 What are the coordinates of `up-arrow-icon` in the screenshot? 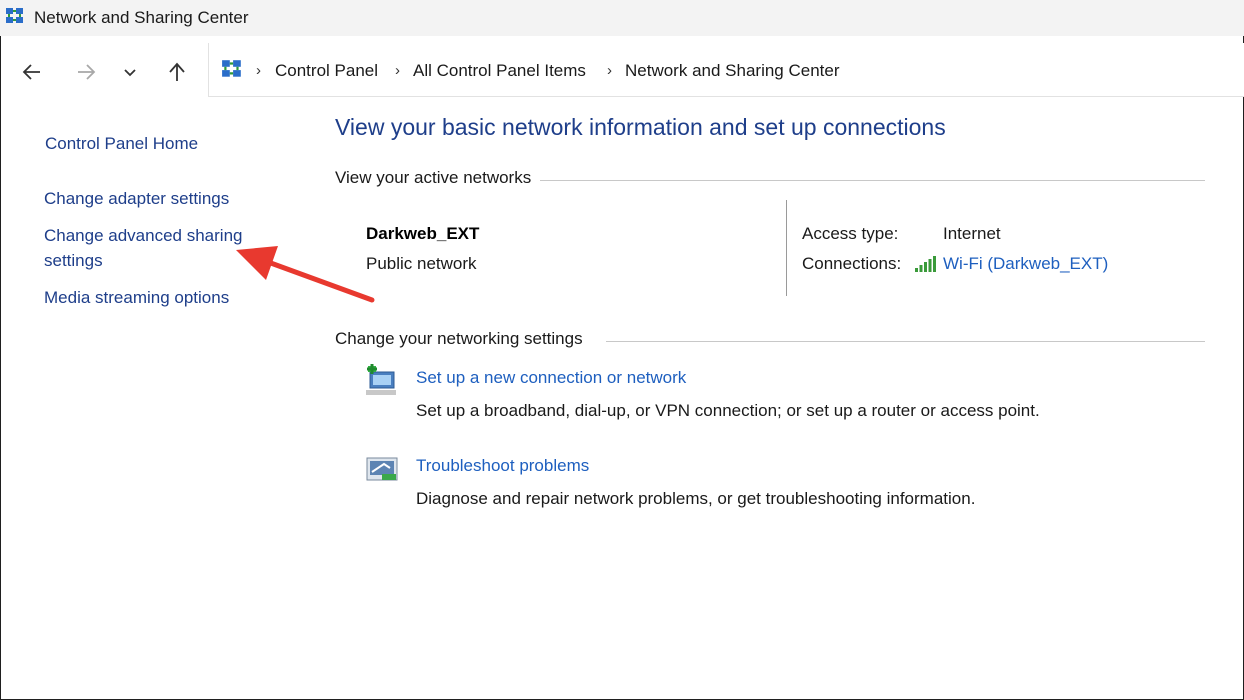 It's located at (177, 71).